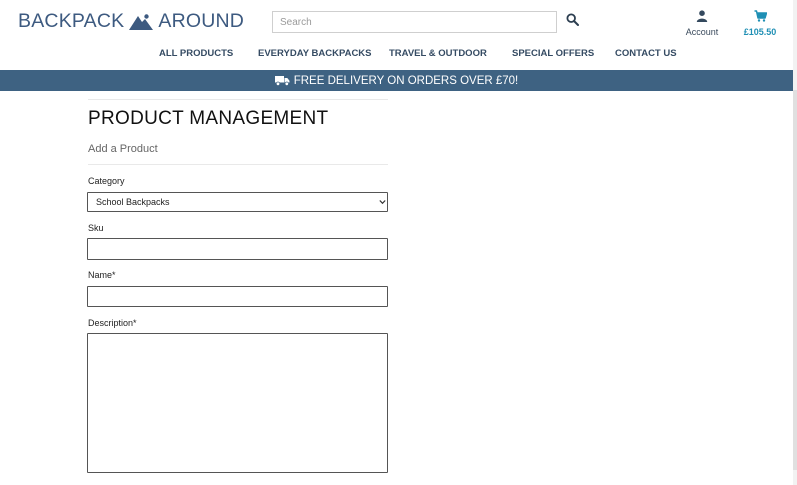 The width and height of the screenshot is (797, 485). I want to click on user-icon, so click(702, 16).